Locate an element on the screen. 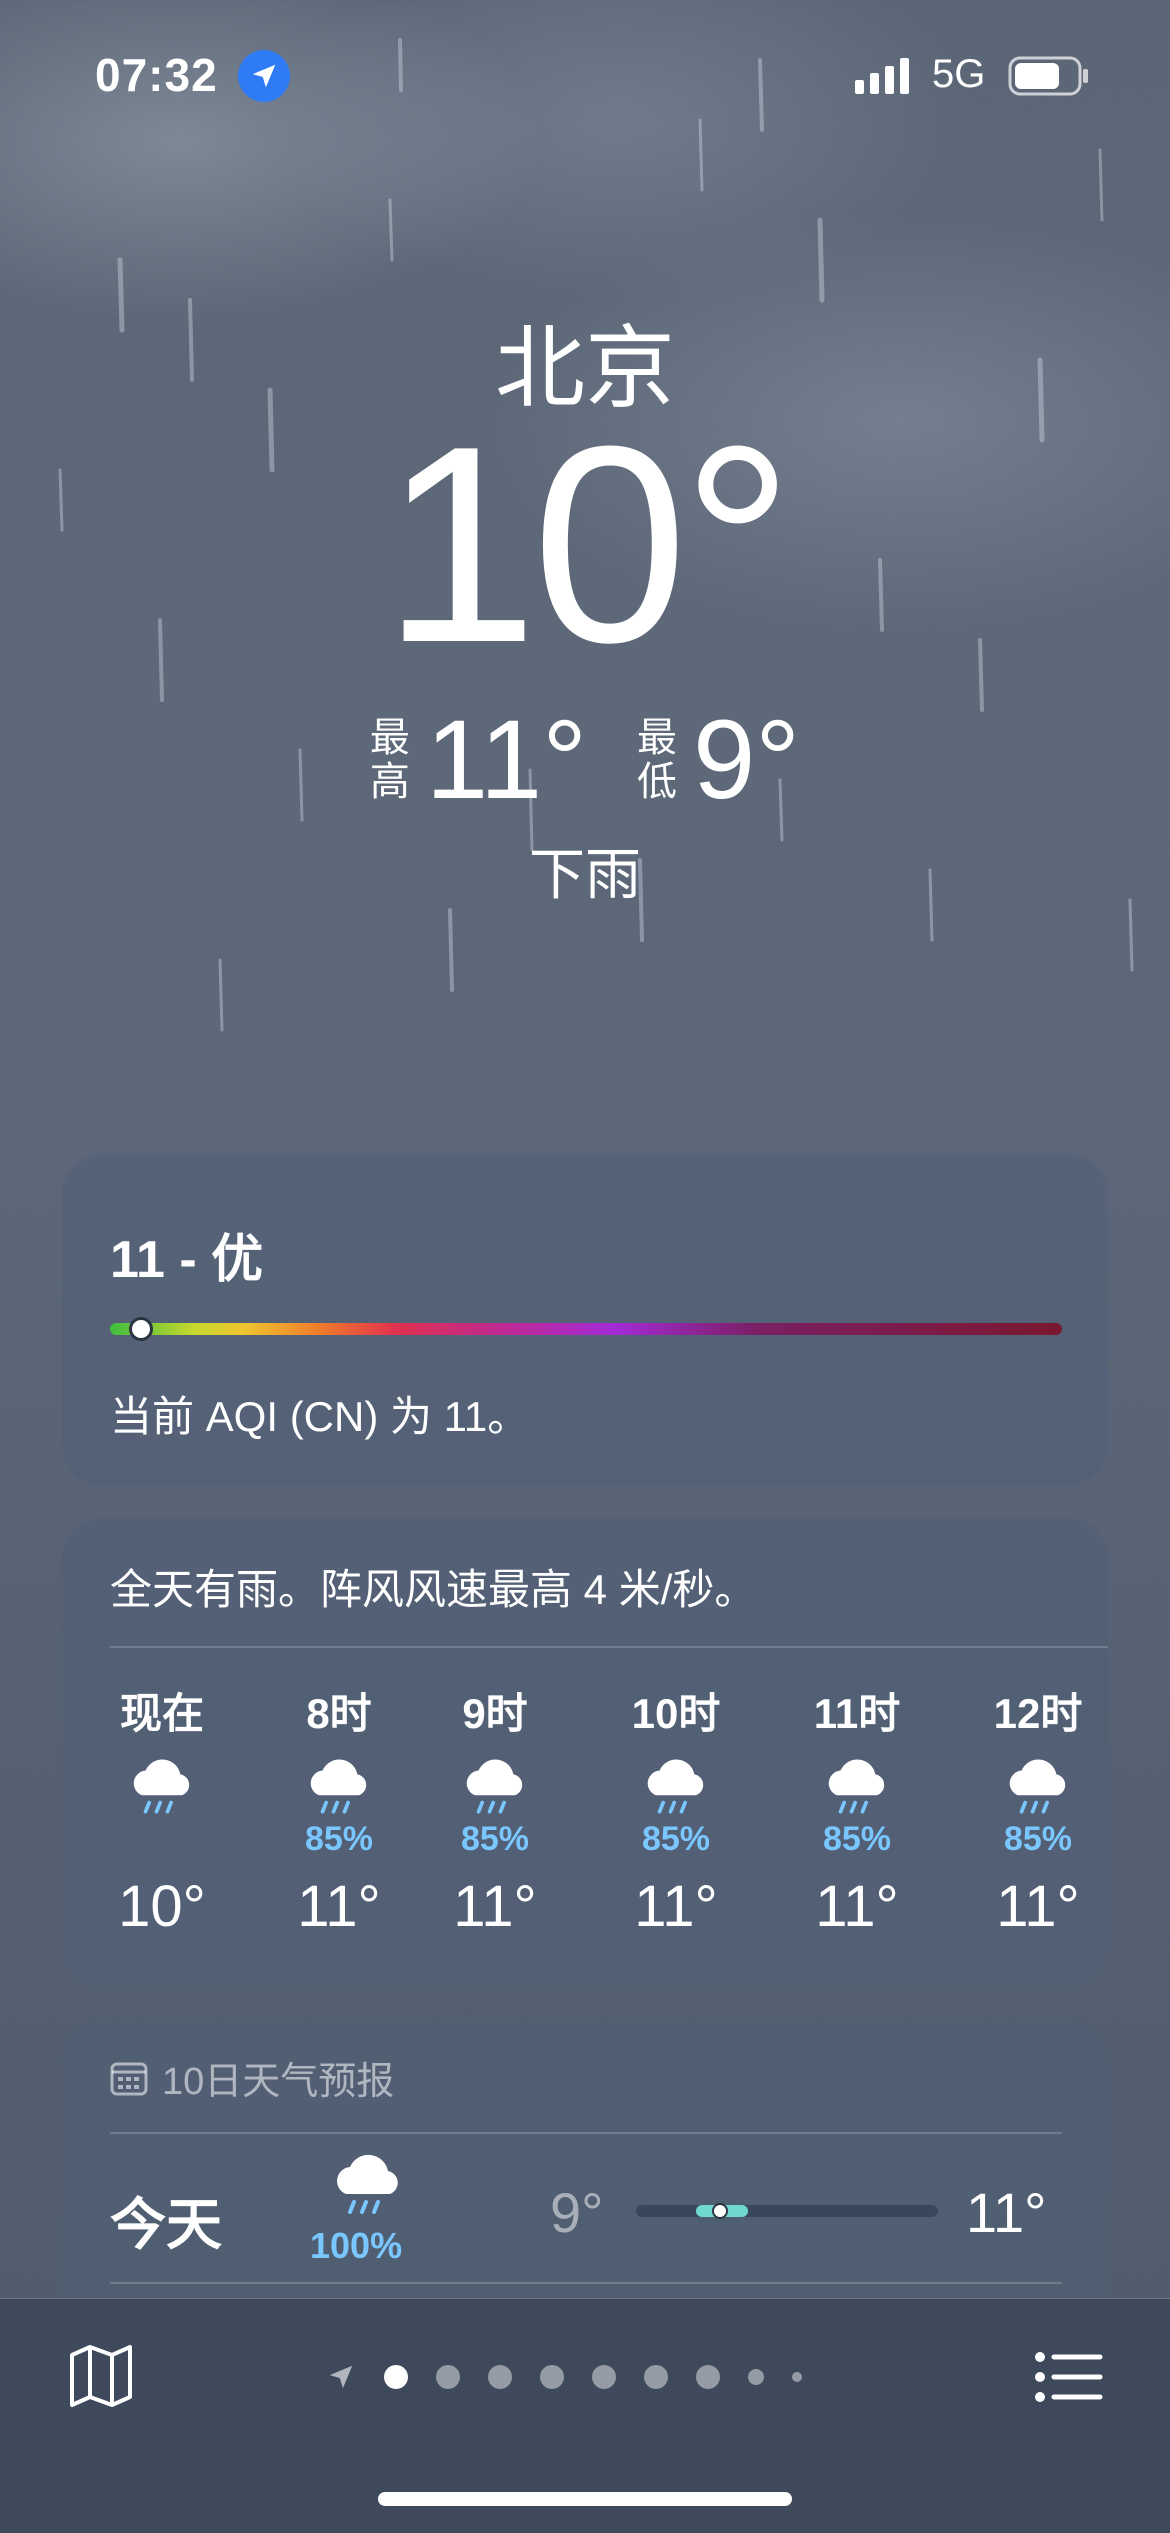 Image resolution: width=1170 pixels, height=2533 pixels. daily-precip-probability: 100% is located at coordinates (356, 2245).